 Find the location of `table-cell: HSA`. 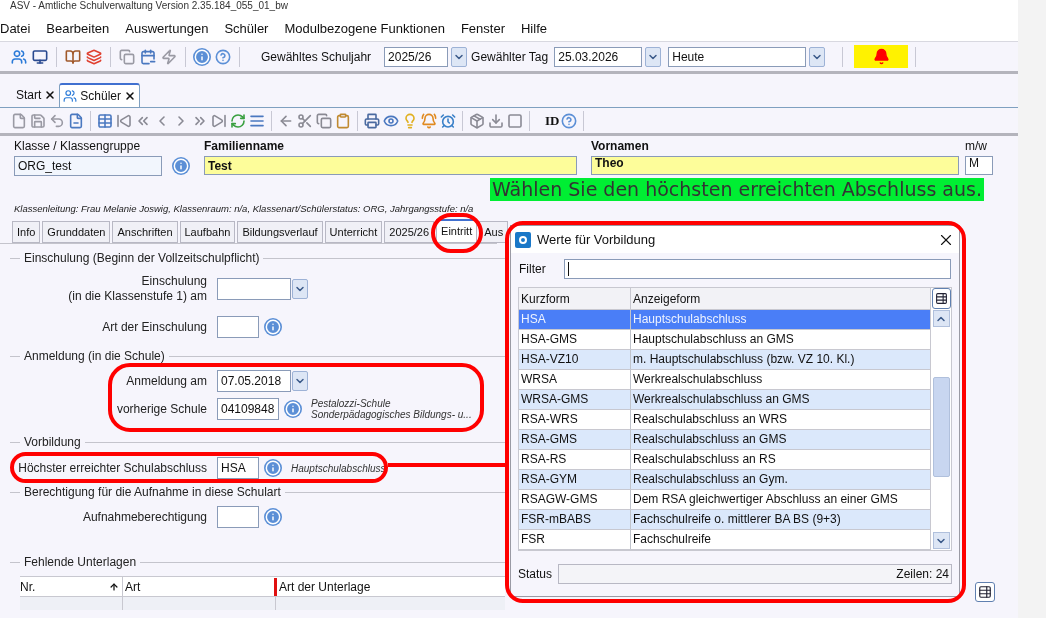

table-cell: HSA is located at coordinates (575, 319).